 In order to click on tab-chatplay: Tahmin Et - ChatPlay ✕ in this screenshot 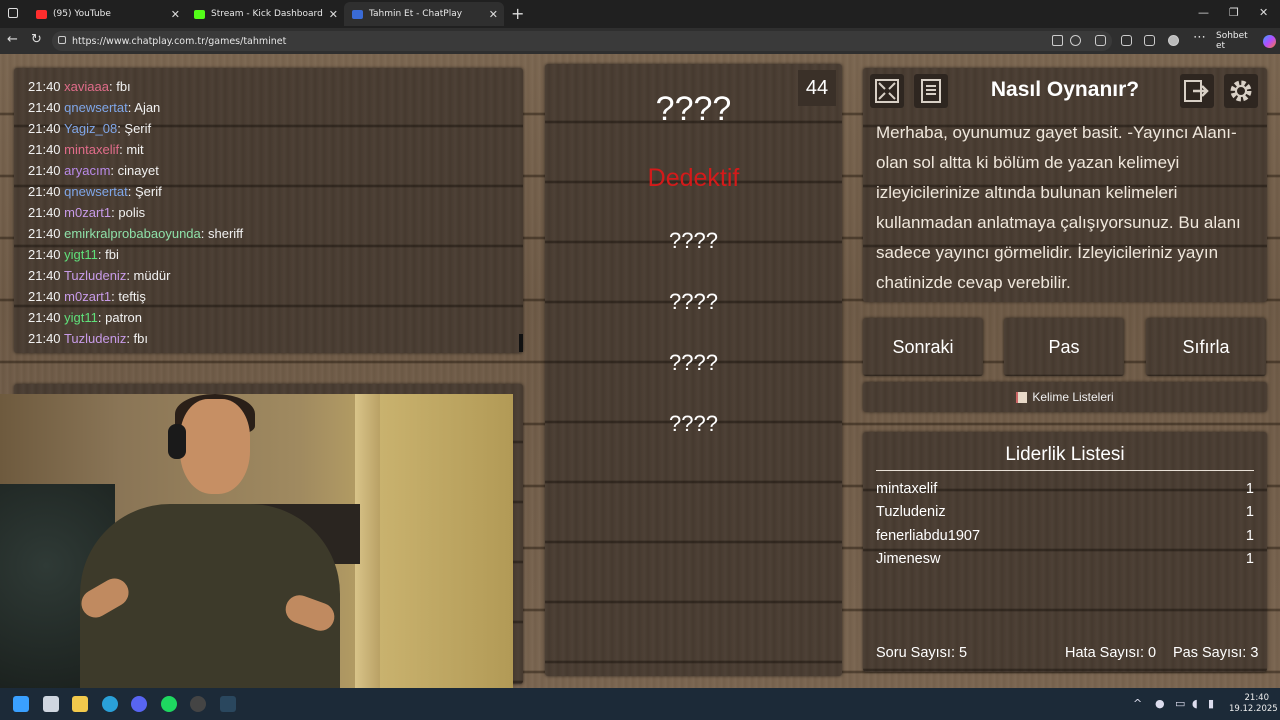, I will do `click(424, 14)`.